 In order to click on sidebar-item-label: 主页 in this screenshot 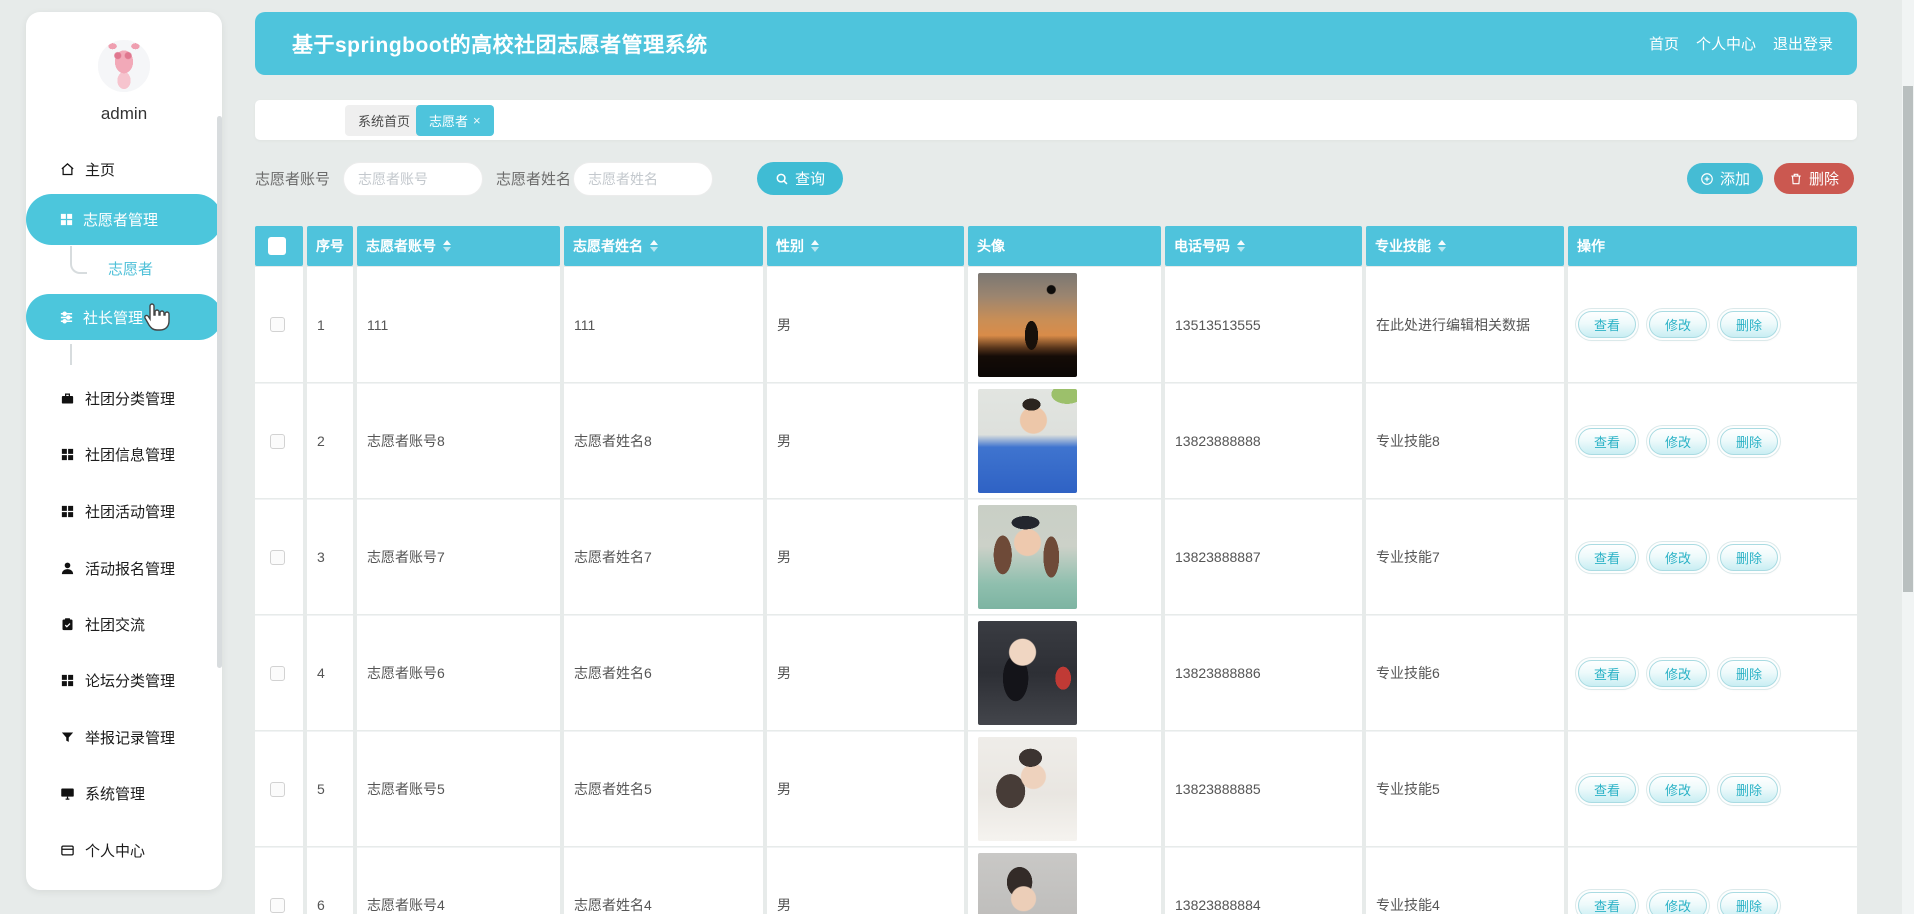, I will do `click(100, 170)`.